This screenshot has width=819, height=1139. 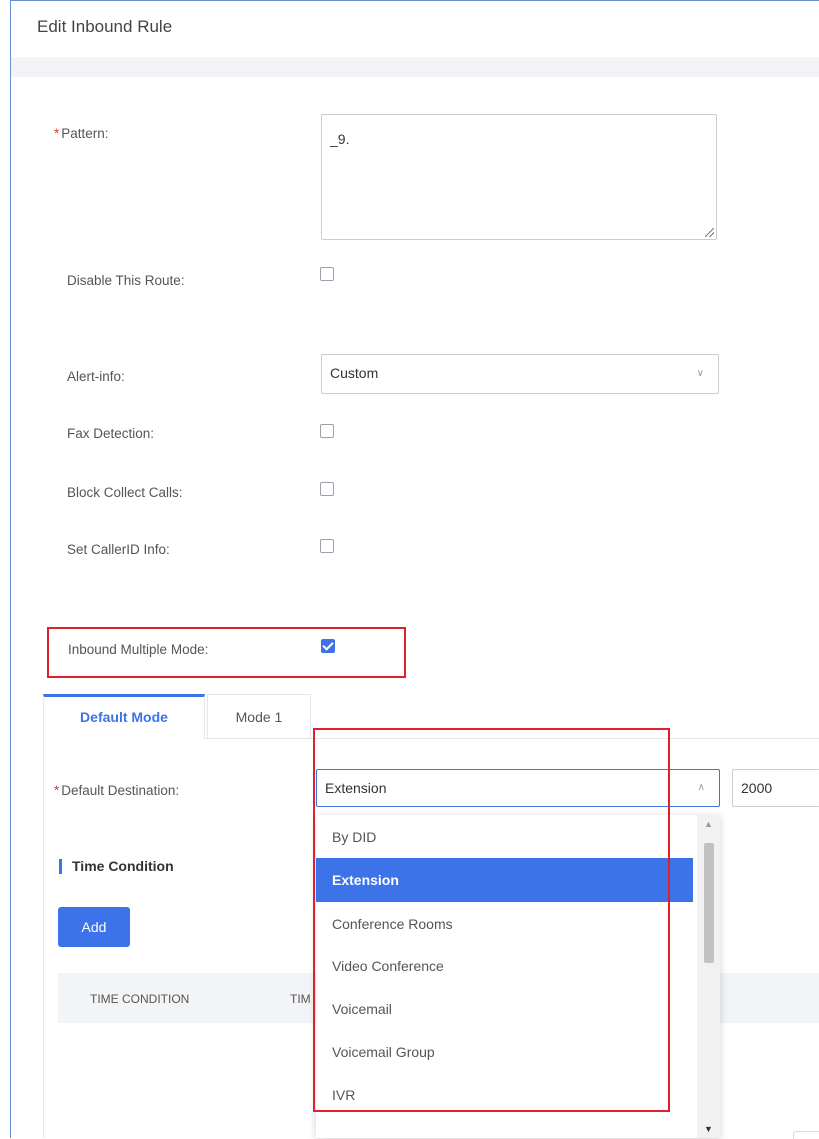 What do you see at coordinates (94, 927) in the screenshot?
I see `add-button: Add` at bounding box center [94, 927].